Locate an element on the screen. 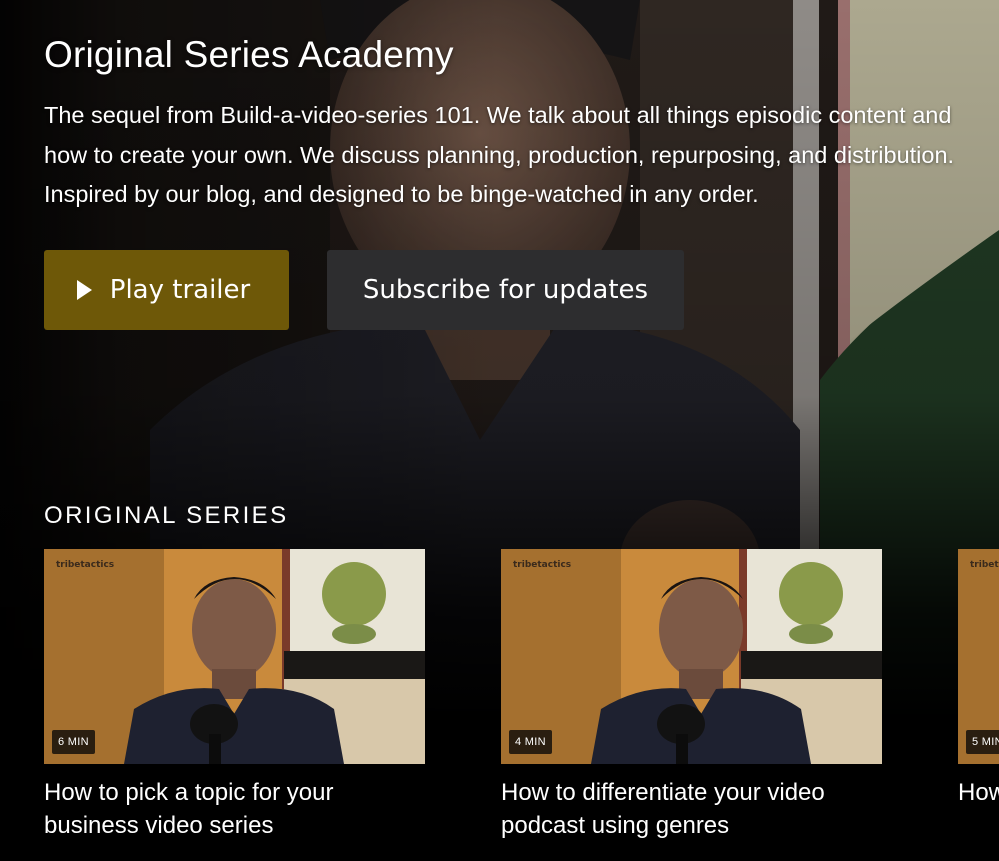  play-trailer-button: Play trailer is located at coordinates (166, 290).